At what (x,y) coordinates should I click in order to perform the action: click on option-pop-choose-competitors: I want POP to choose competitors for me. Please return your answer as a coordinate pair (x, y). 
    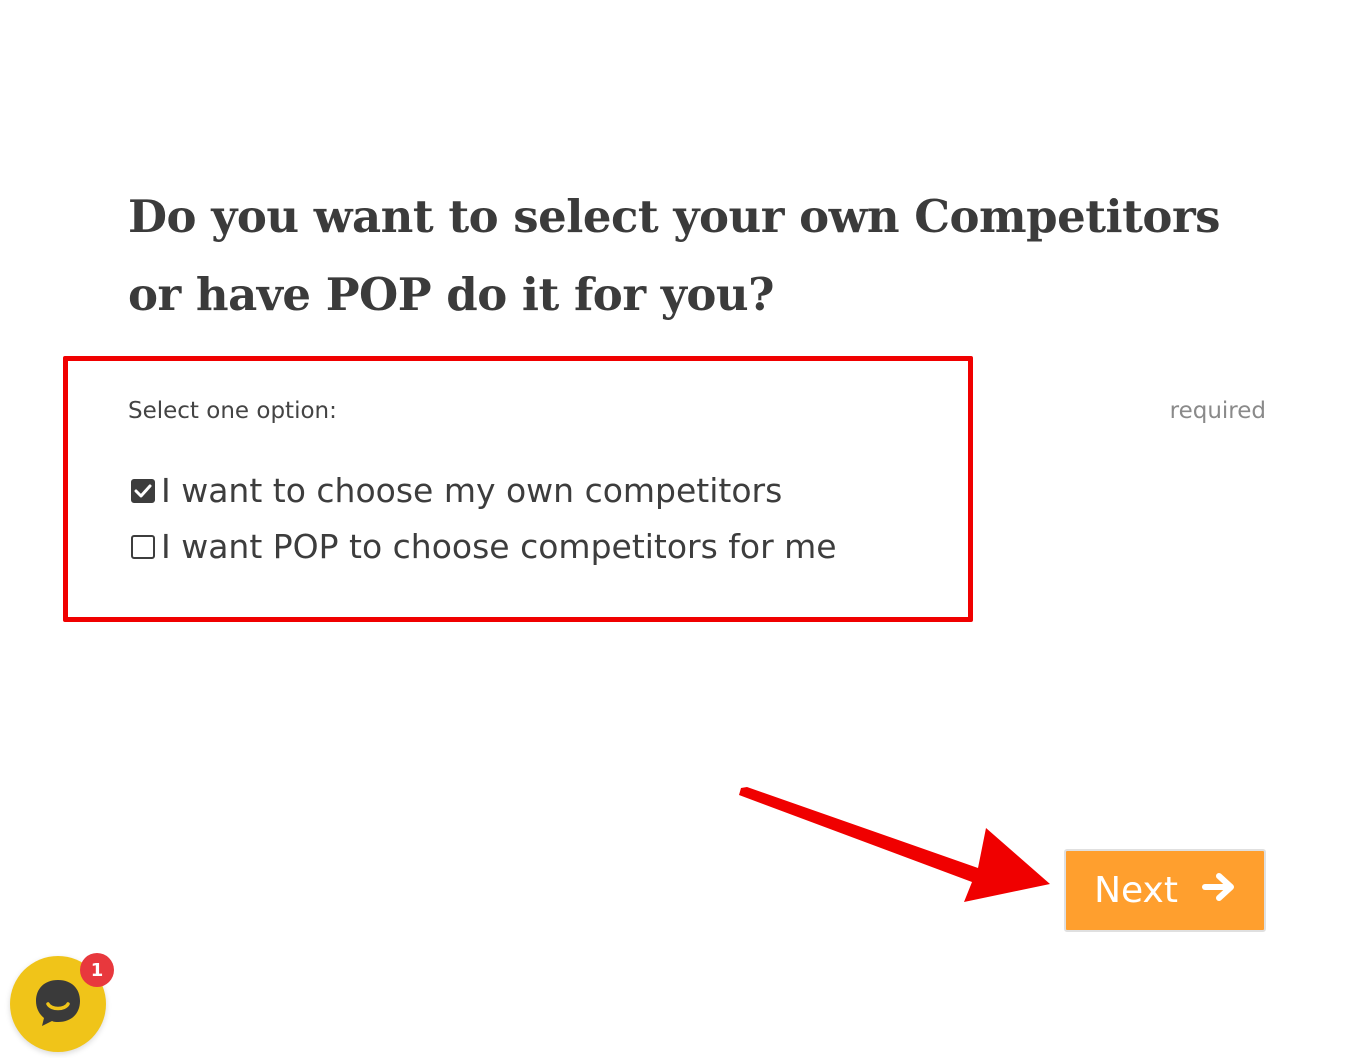
    Looking at the image, I should click on (484, 546).